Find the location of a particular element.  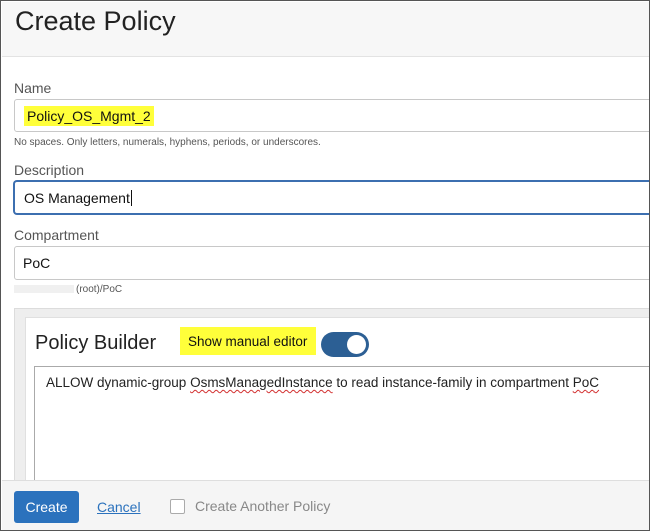

compartment-select: PoC is located at coordinates (331, 263).